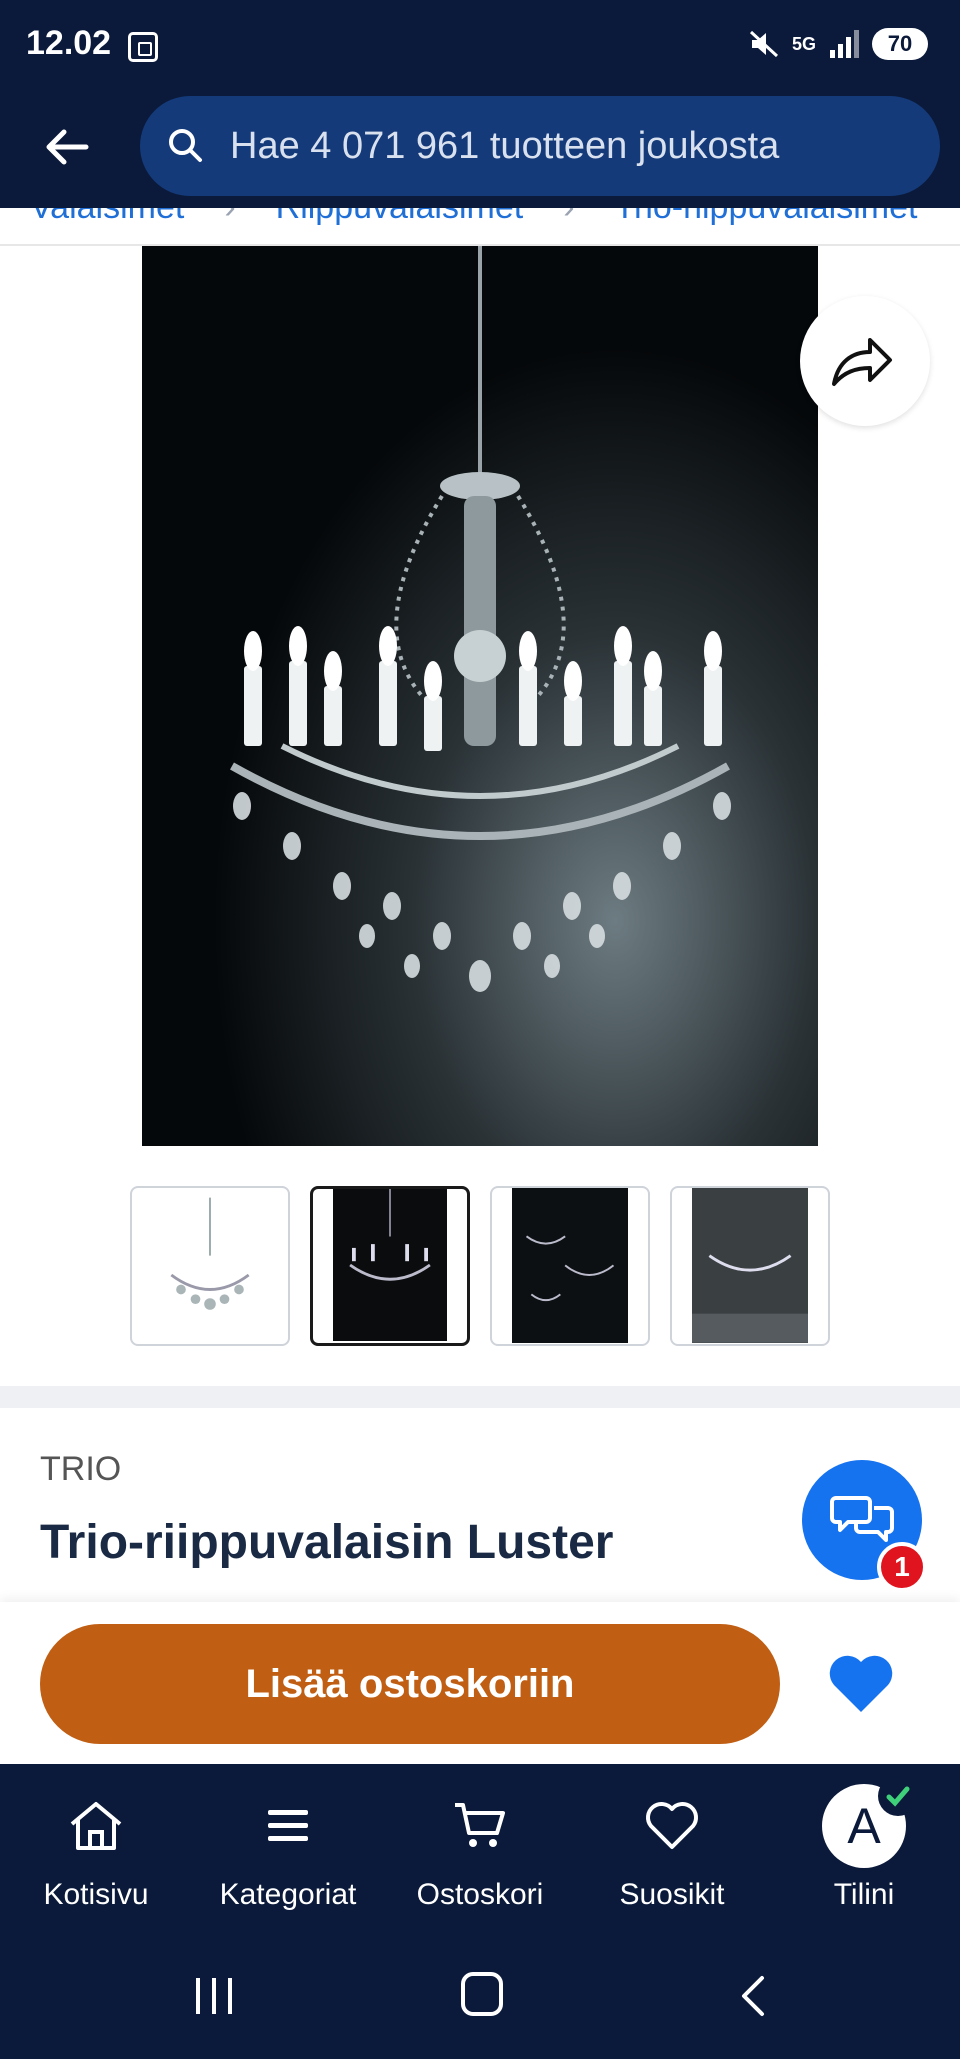 The height and width of the screenshot is (2059, 960). Describe the element at coordinates (107, 217) in the screenshot. I see `breadcrumb-item: Valaisimet` at that location.